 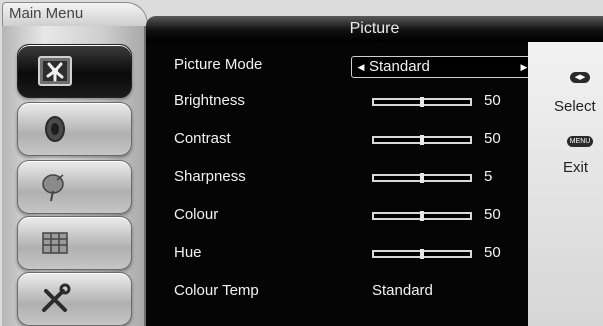 I want to click on contrast-label: Contrast, so click(x=202, y=138).